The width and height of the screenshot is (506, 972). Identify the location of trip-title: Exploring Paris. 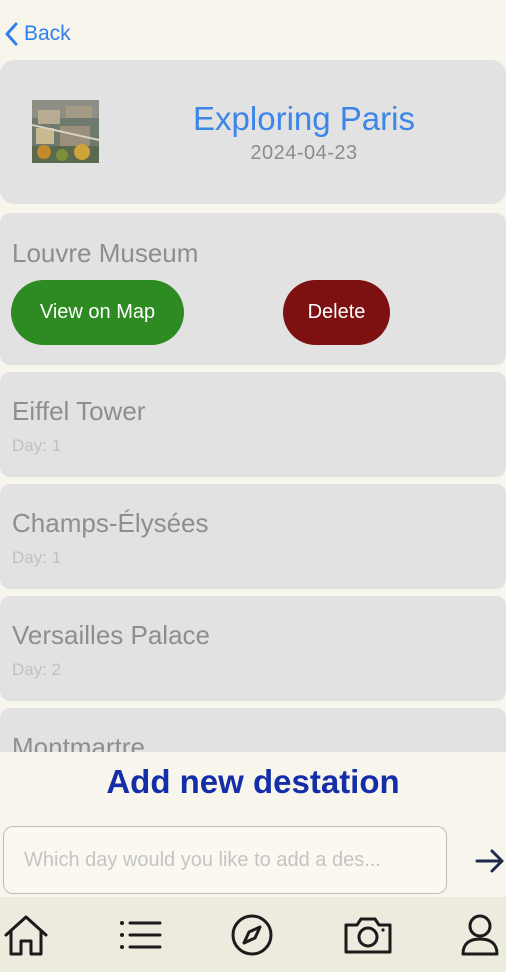
(304, 118).